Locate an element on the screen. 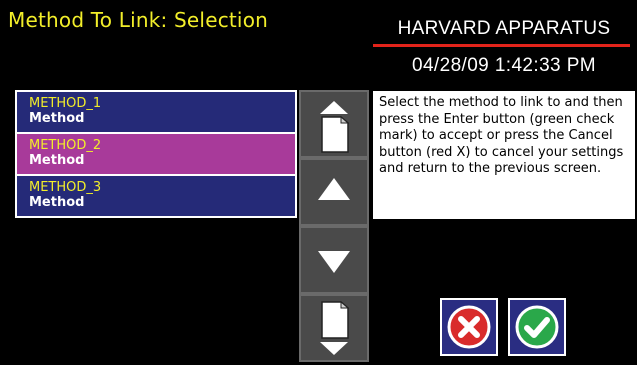 The image size is (637, 365). scroll-down-button is located at coordinates (334, 260).